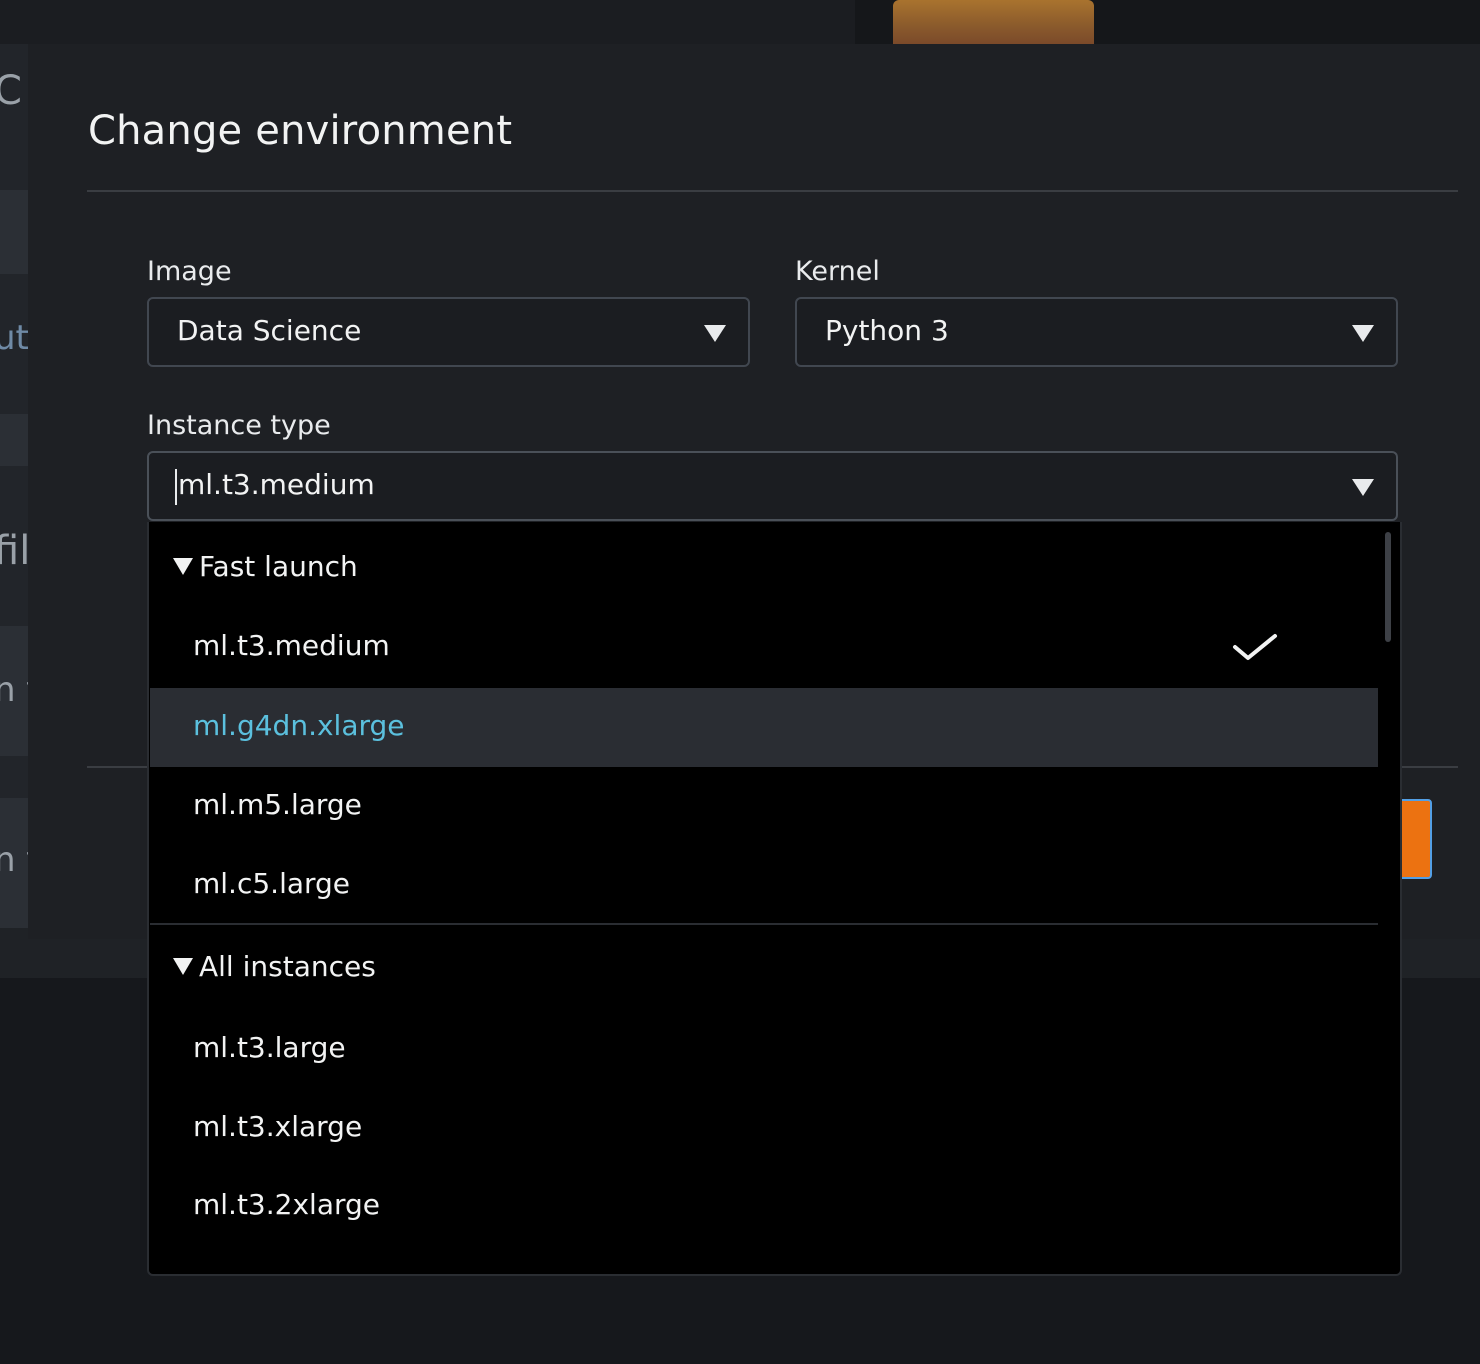 The image size is (1480, 1364). I want to click on option-label: ml.m5.large, so click(277, 804).